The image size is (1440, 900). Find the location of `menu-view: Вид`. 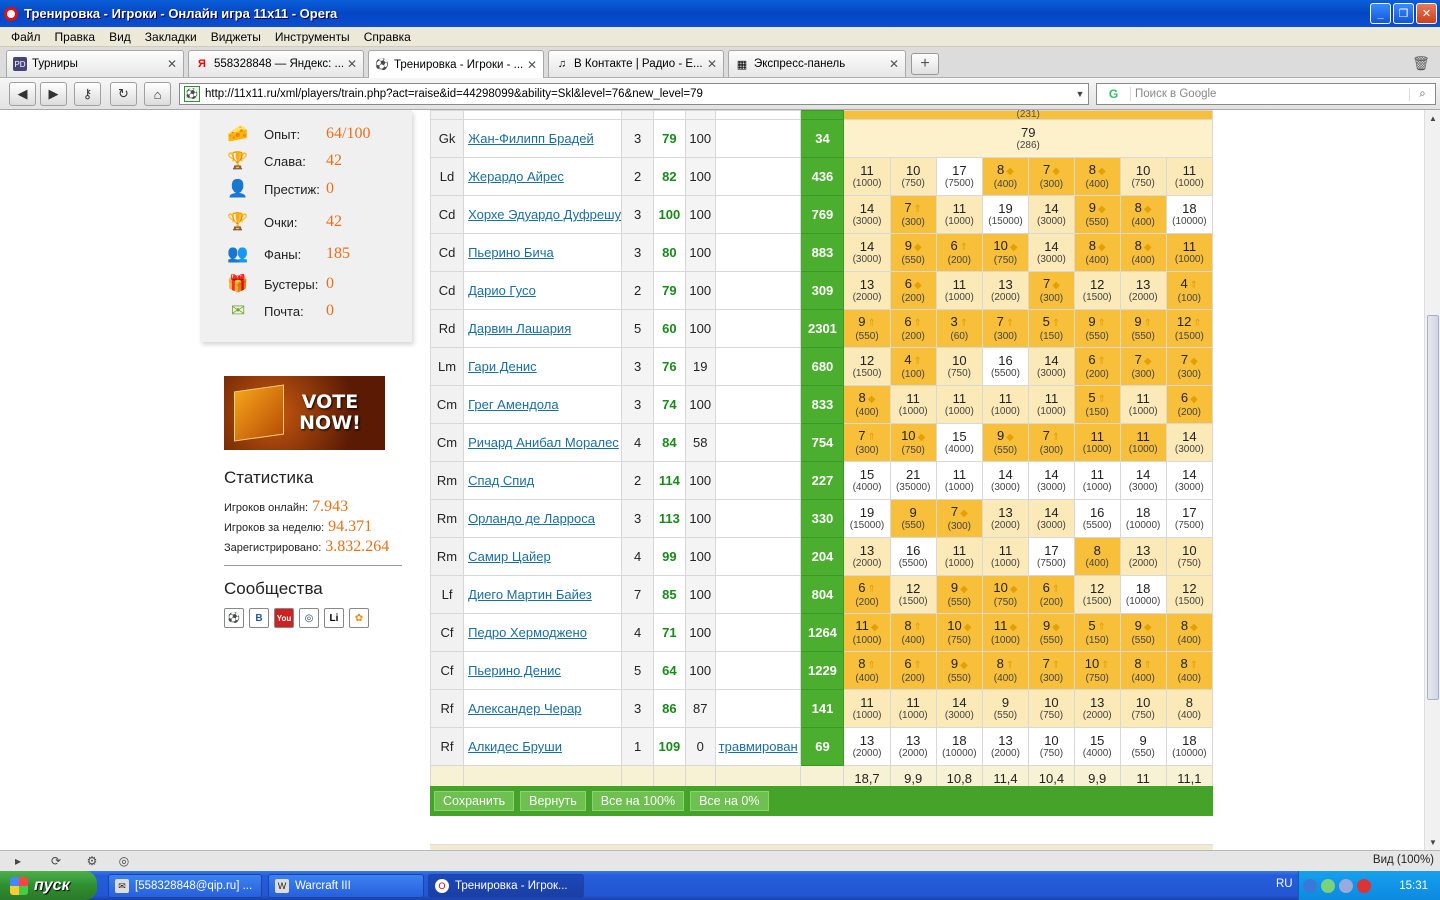

menu-view: Вид is located at coordinates (120, 37).